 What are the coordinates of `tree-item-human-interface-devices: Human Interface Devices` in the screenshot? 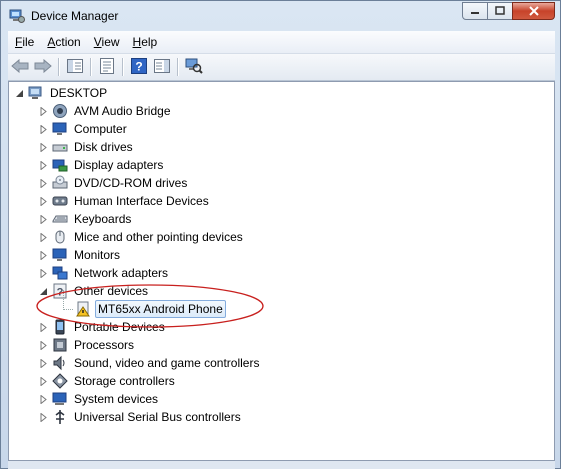 It's located at (125, 201).